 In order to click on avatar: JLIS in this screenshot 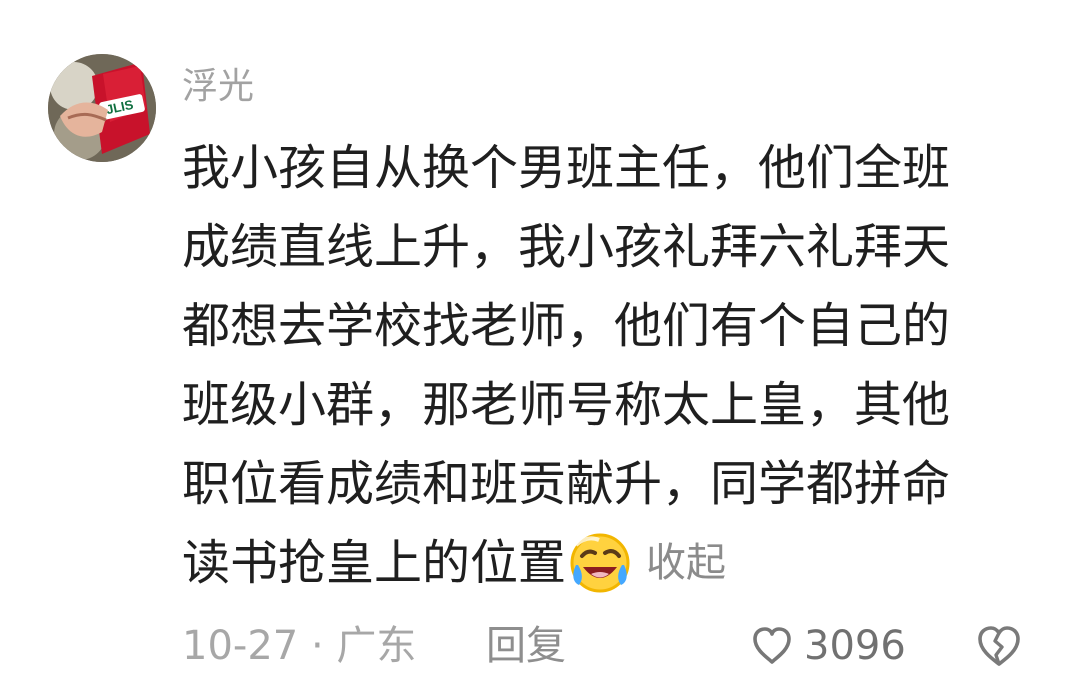, I will do `click(102, 108)`.